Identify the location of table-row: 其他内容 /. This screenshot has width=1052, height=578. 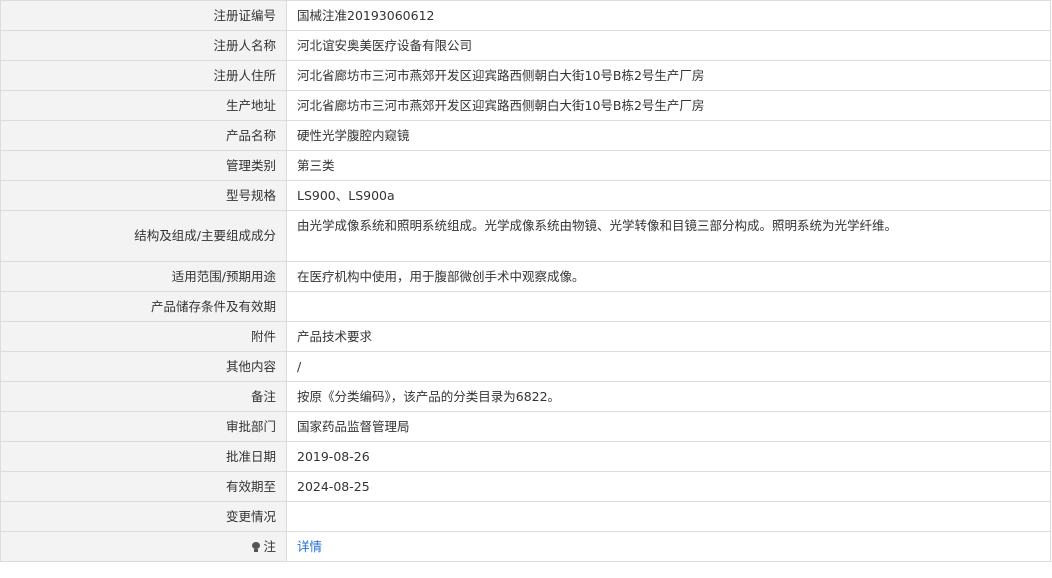
(525, 366).